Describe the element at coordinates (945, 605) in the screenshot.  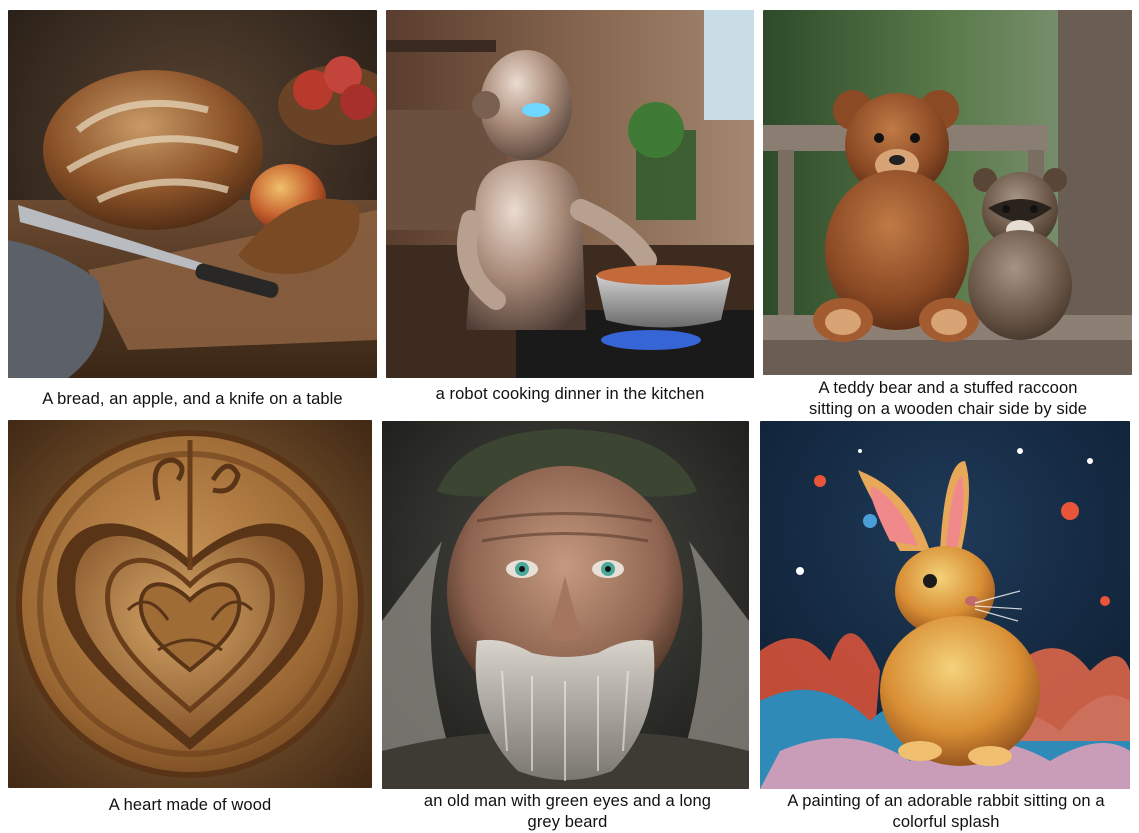
I see `painting-rabbit-colorful-splash` at that location.